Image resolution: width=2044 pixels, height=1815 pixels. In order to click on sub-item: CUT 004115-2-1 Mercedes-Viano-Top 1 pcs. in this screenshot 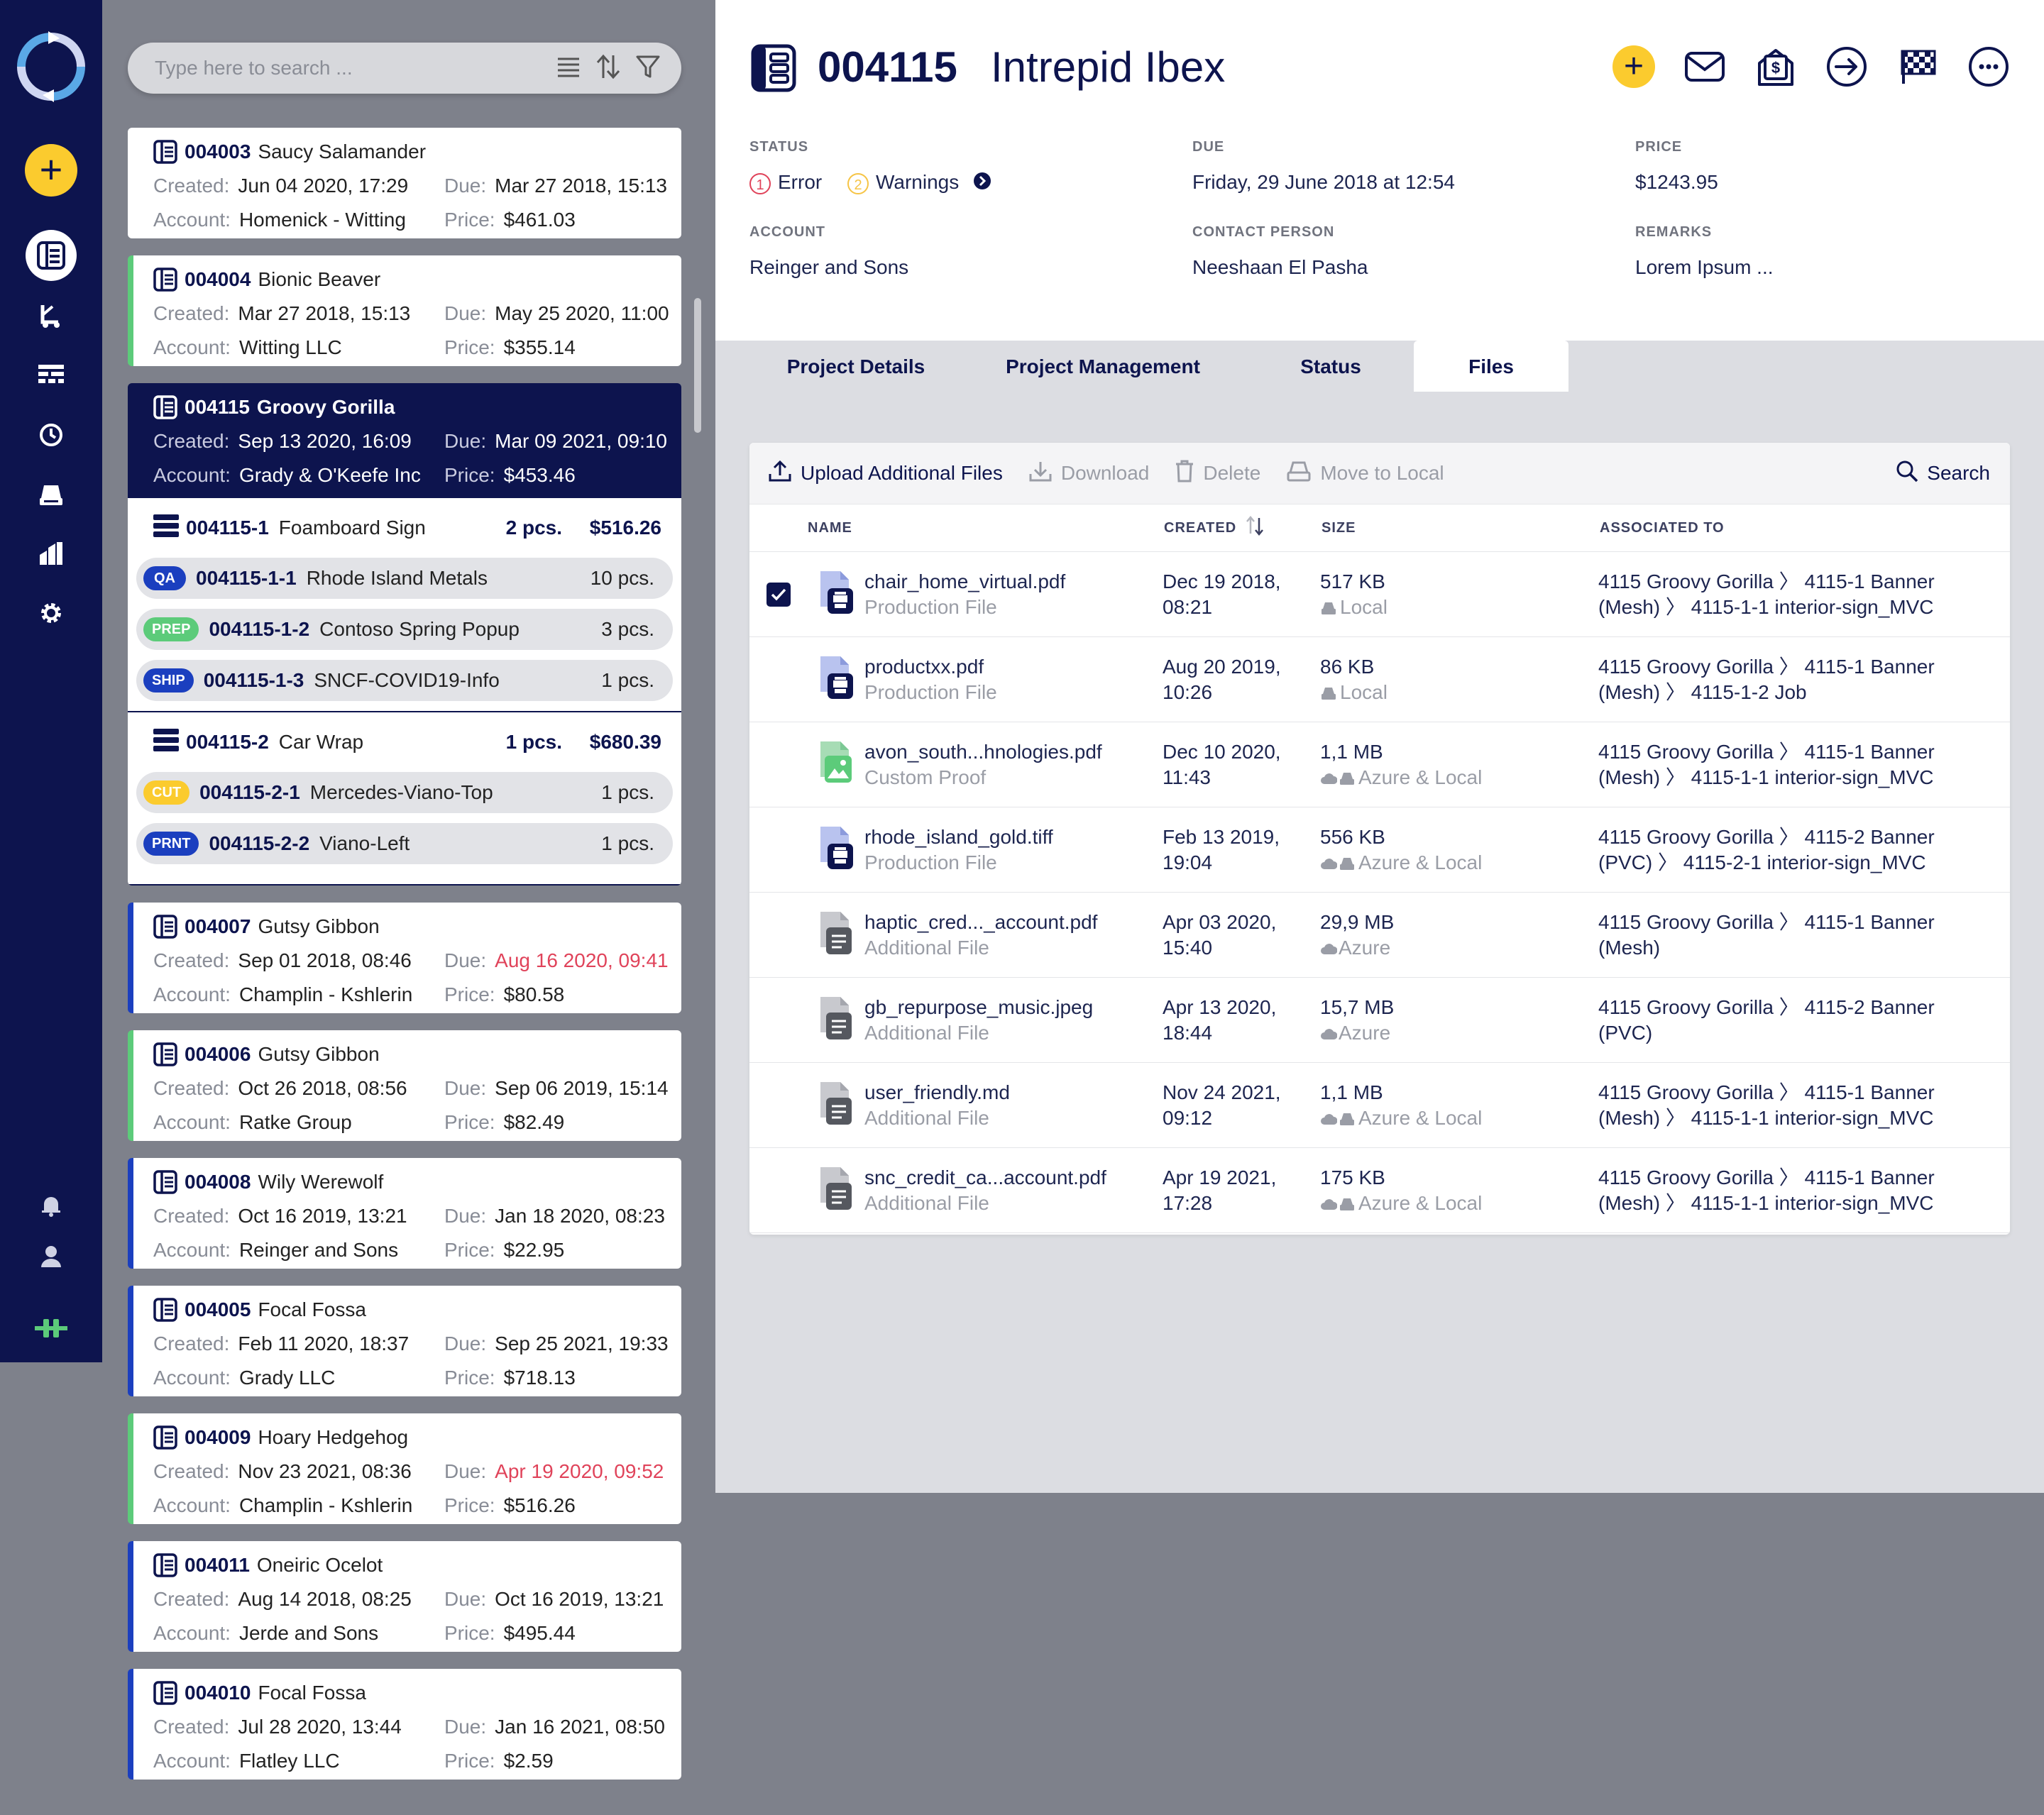, I will do `click(404, 792)`.